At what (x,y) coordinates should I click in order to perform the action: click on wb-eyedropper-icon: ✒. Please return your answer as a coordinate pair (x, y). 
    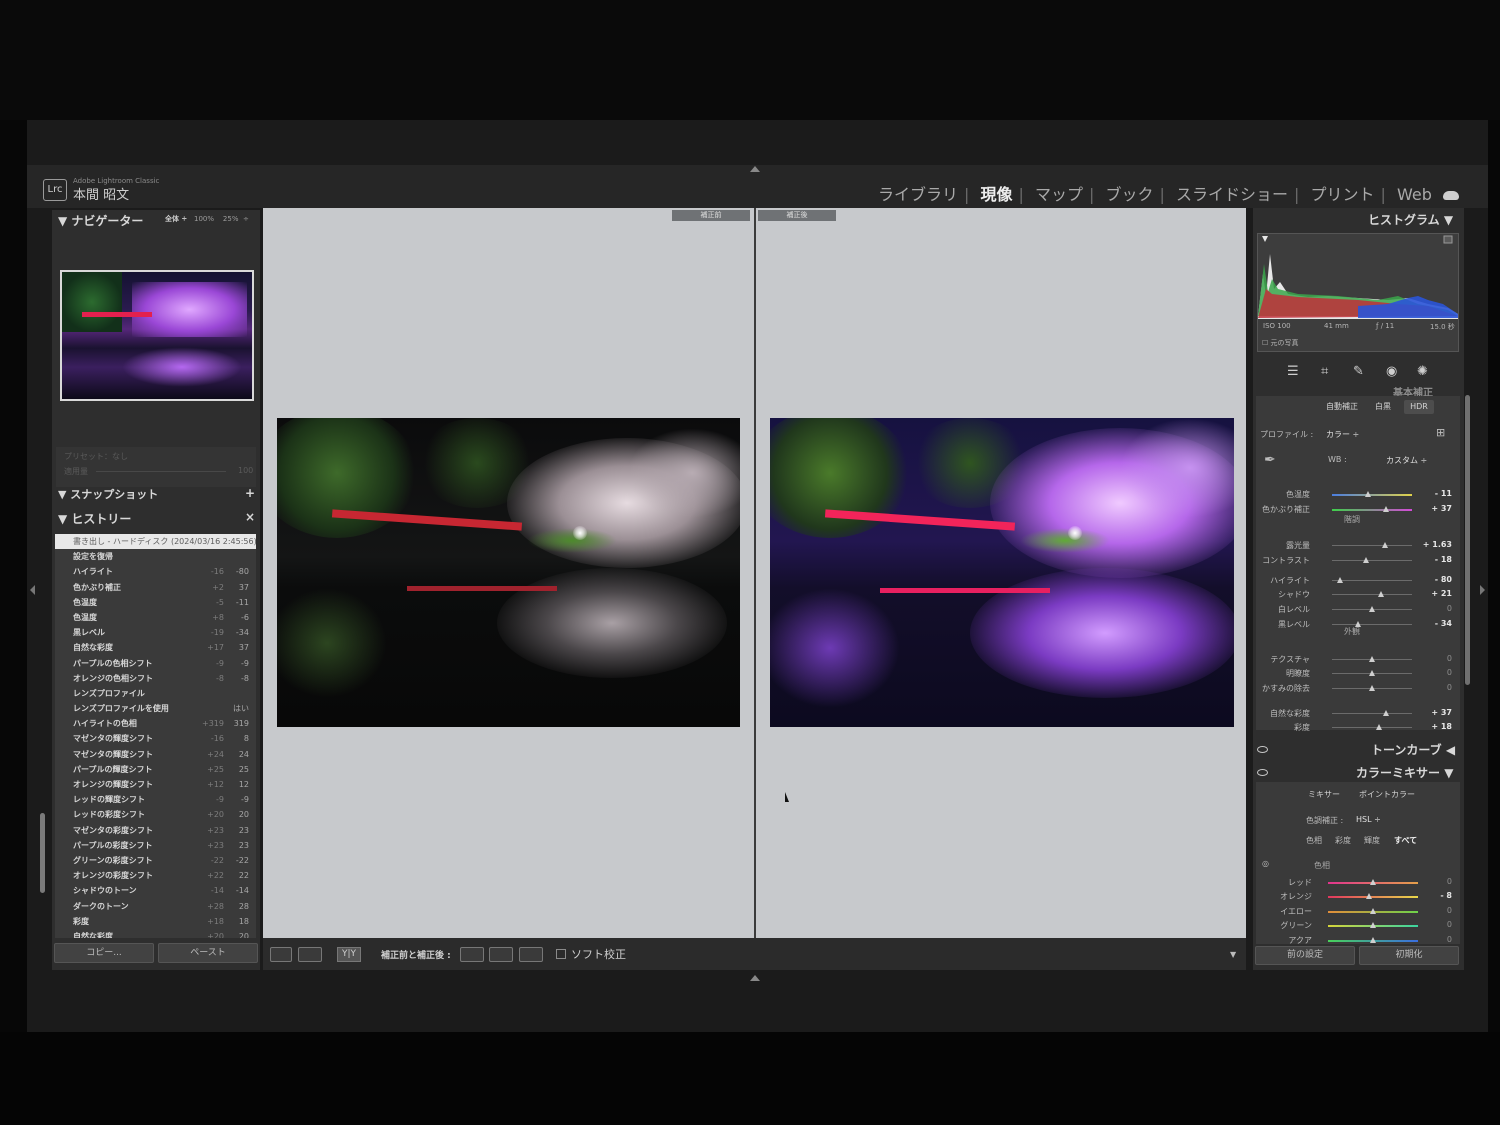
    Looking at the image, I should click on (1270, 460).